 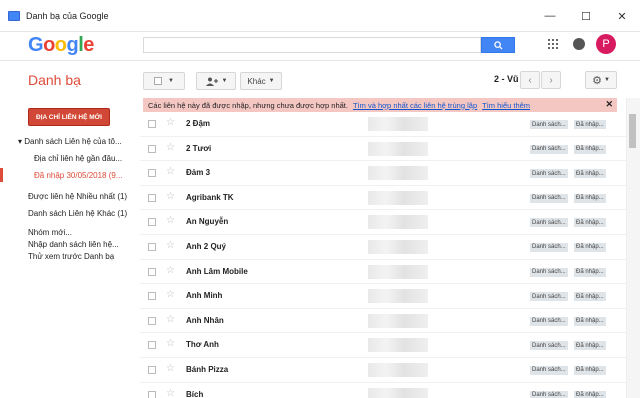 I want to click on settings-button: ⚙ ▼, so click(x=601, y=80).